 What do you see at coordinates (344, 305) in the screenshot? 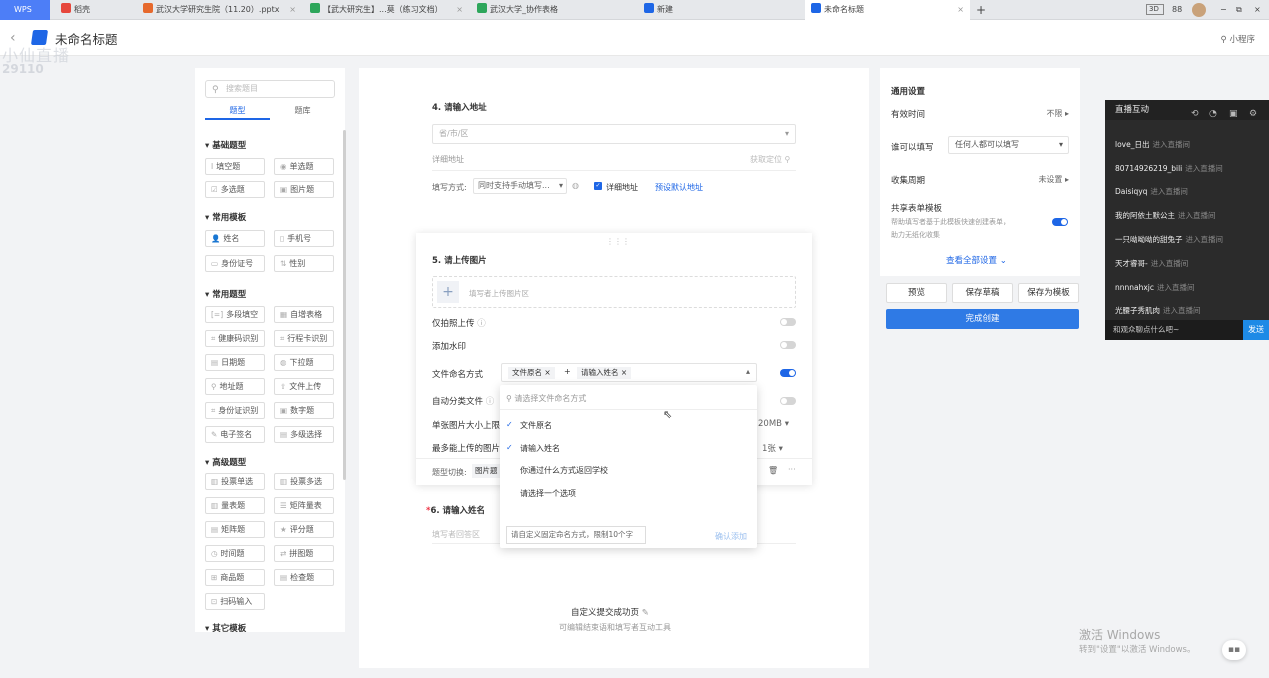
I see `left-panel-scrollbar` at bounding box center [344, 305].